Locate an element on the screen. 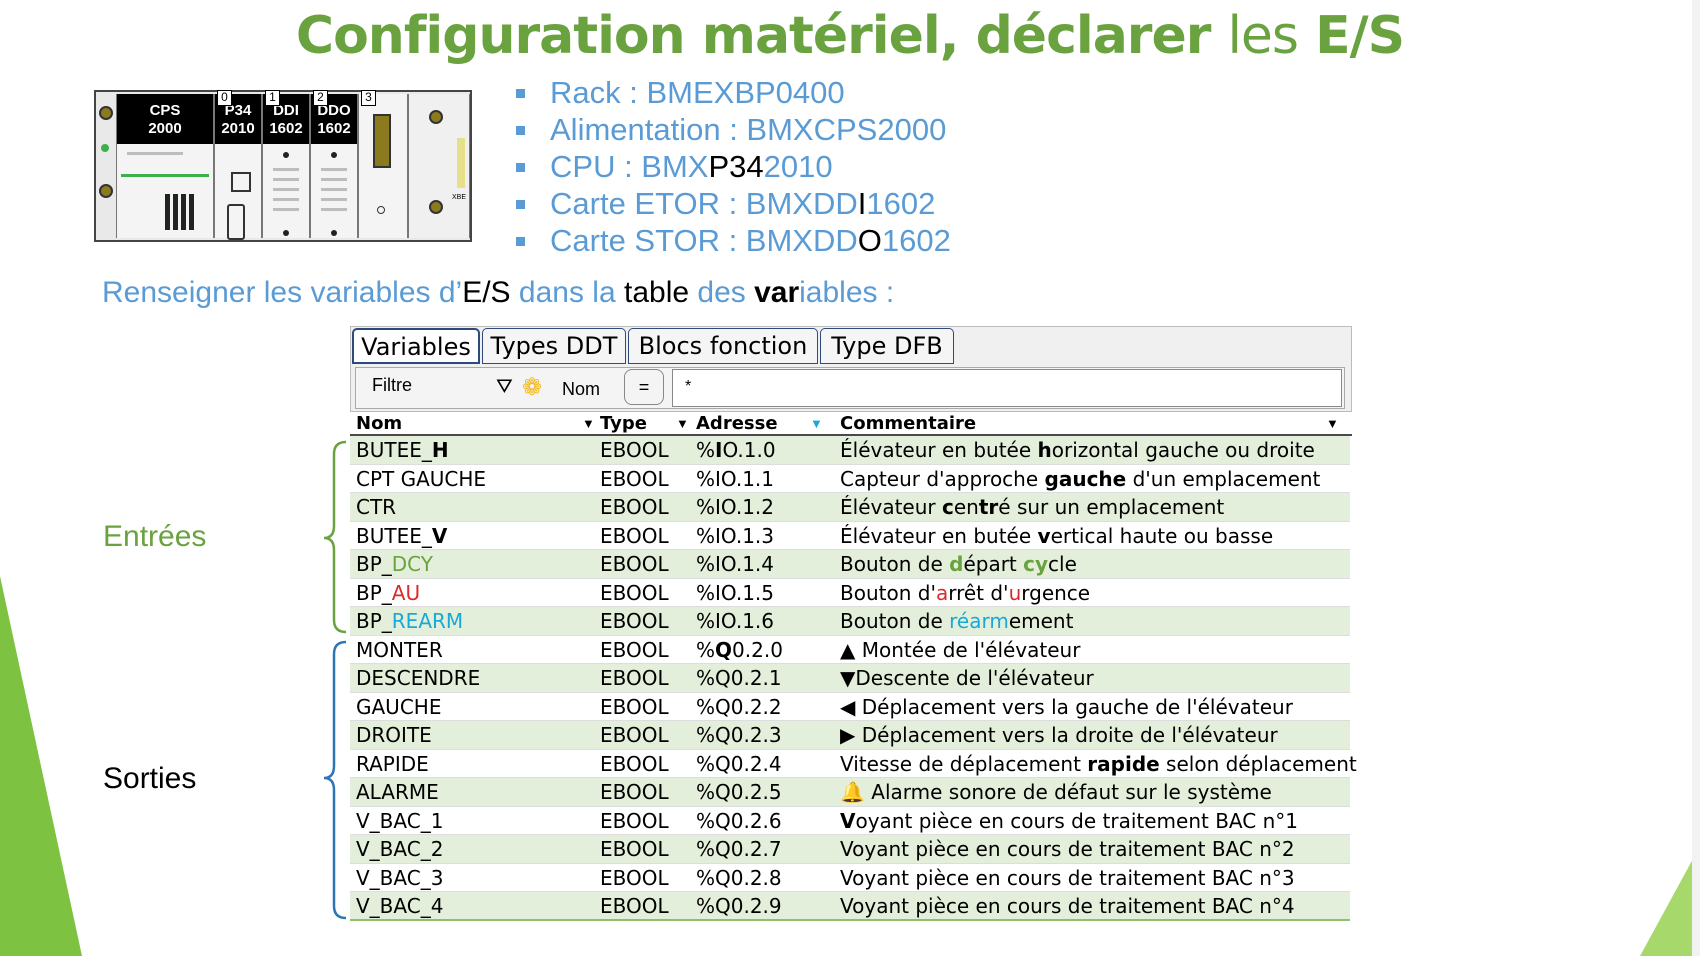 This screenshot has width=1700, height=956. module-line2: 2010 is located at coordinates (238, 128).